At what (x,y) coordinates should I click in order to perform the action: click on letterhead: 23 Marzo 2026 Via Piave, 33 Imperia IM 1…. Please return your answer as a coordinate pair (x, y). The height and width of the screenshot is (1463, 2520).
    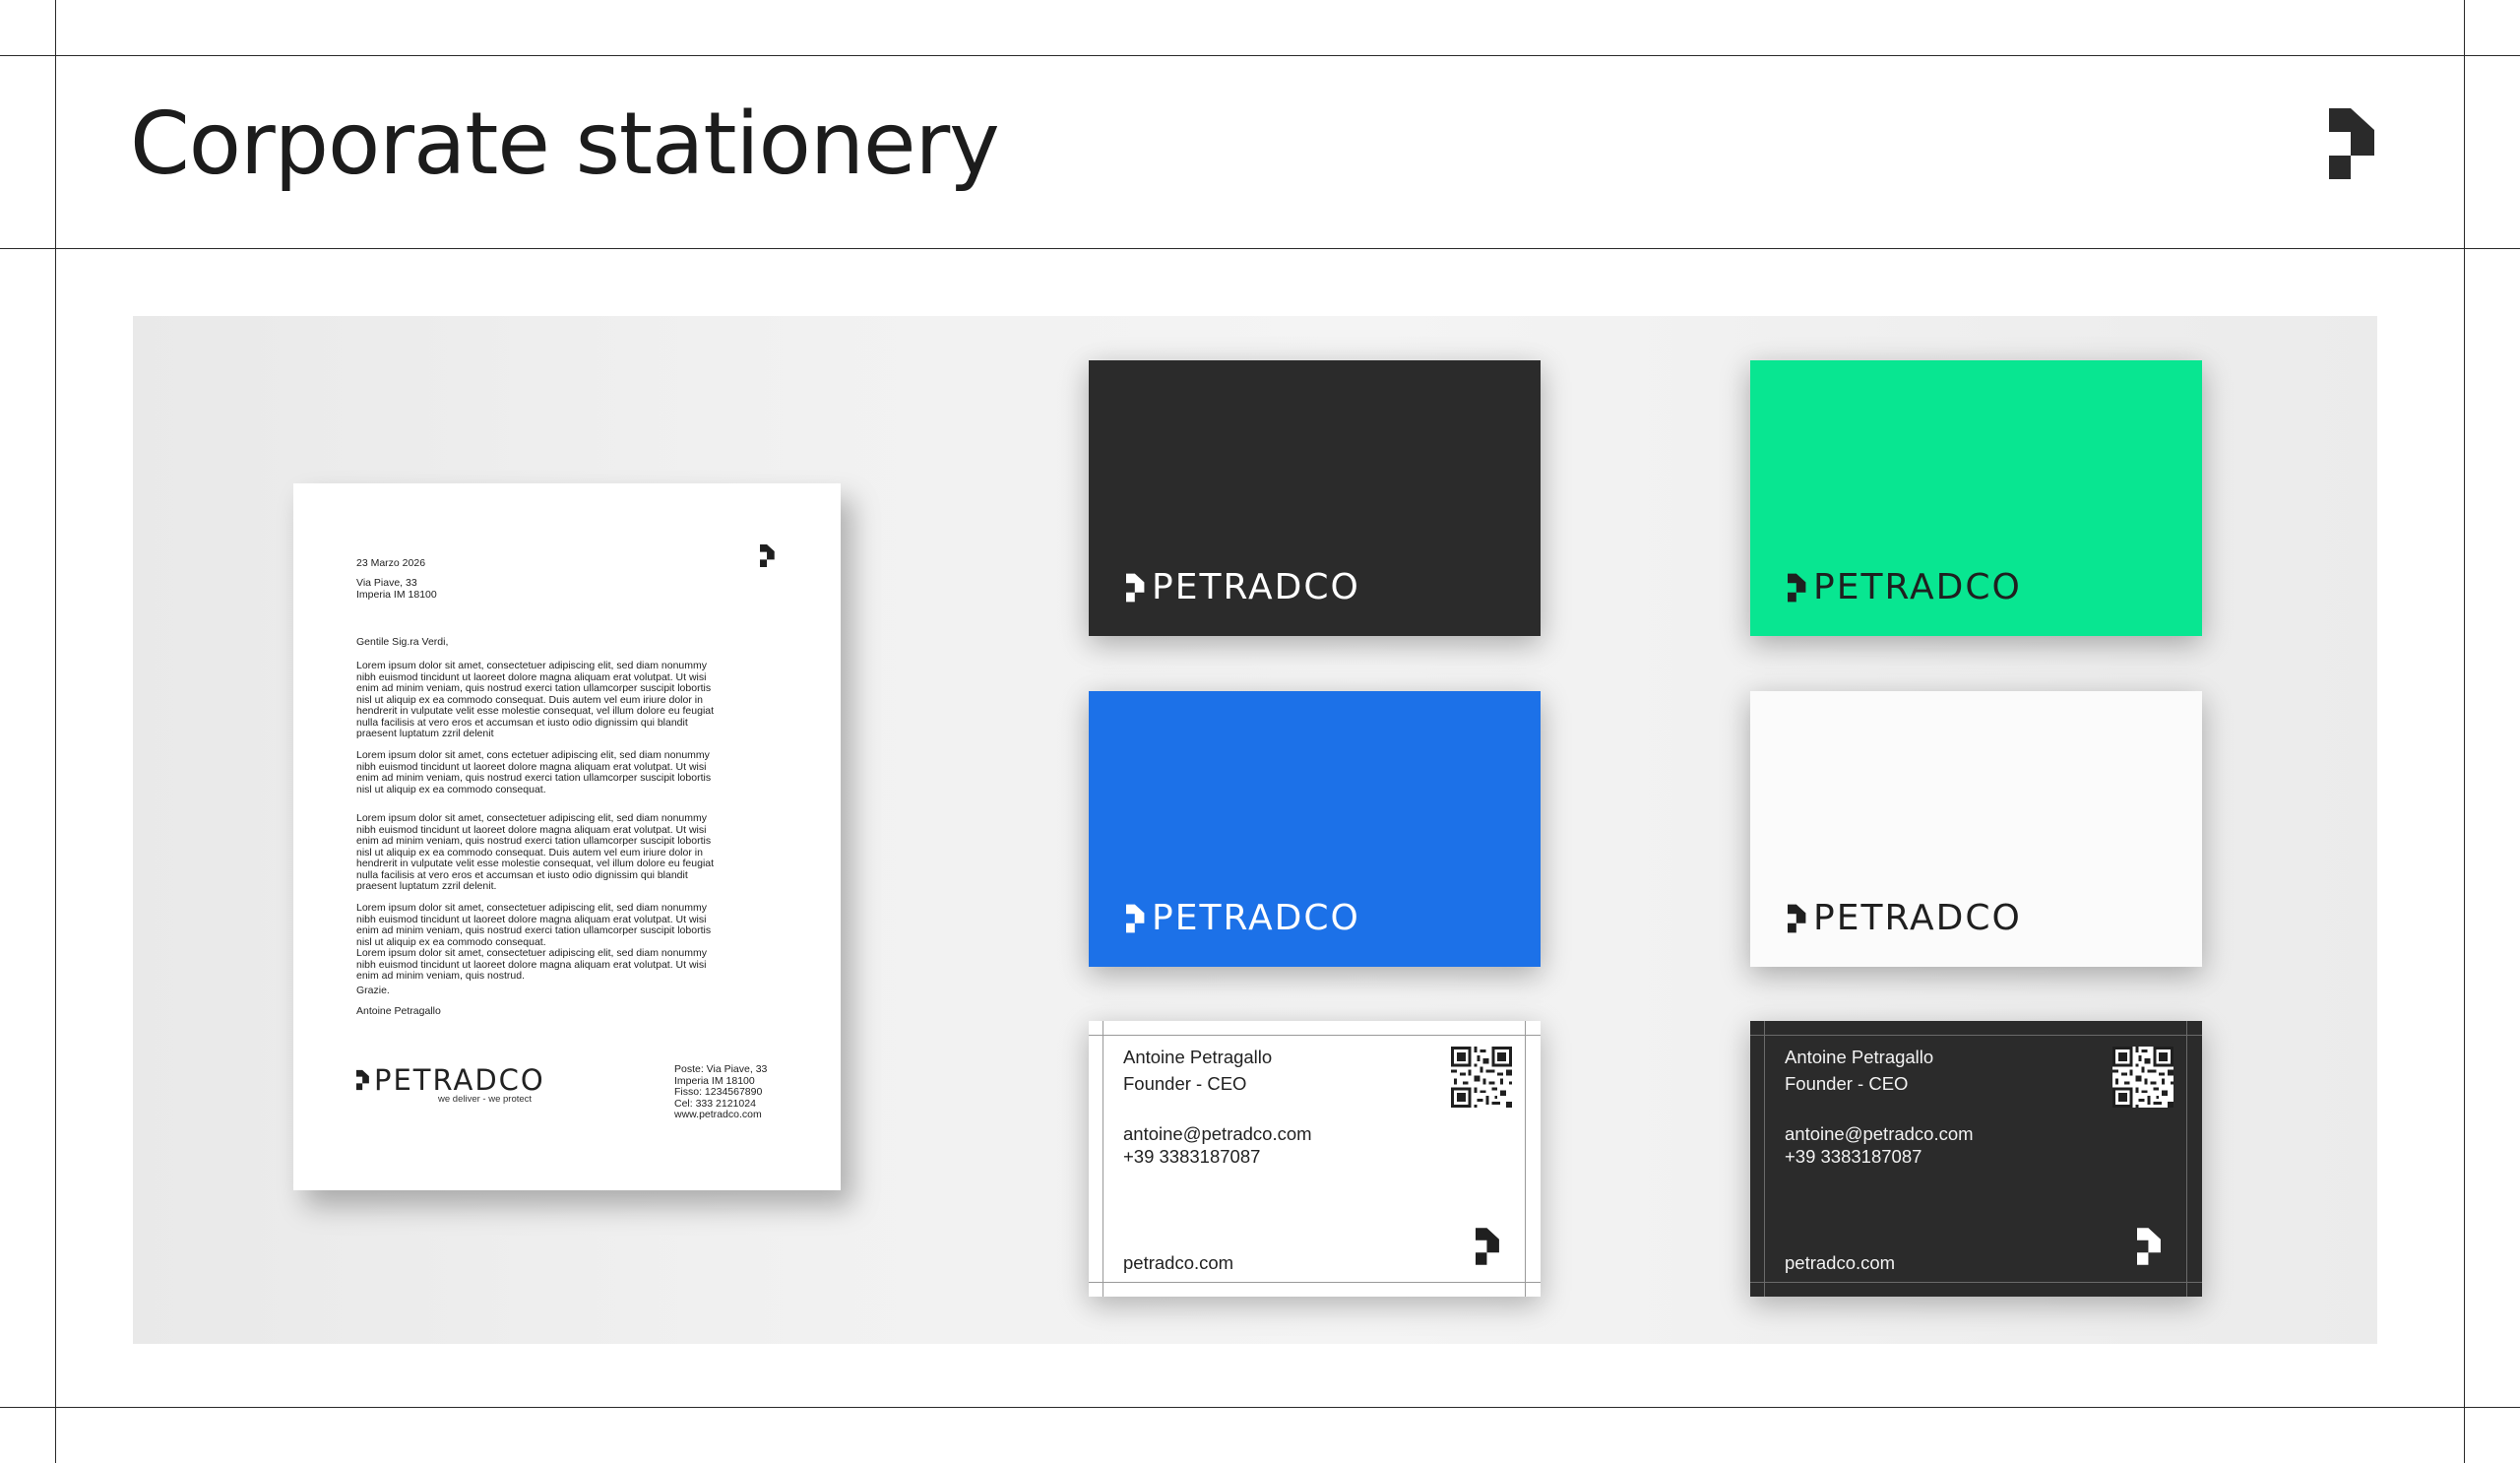
    Looking at the image, I should click on (567, 836).